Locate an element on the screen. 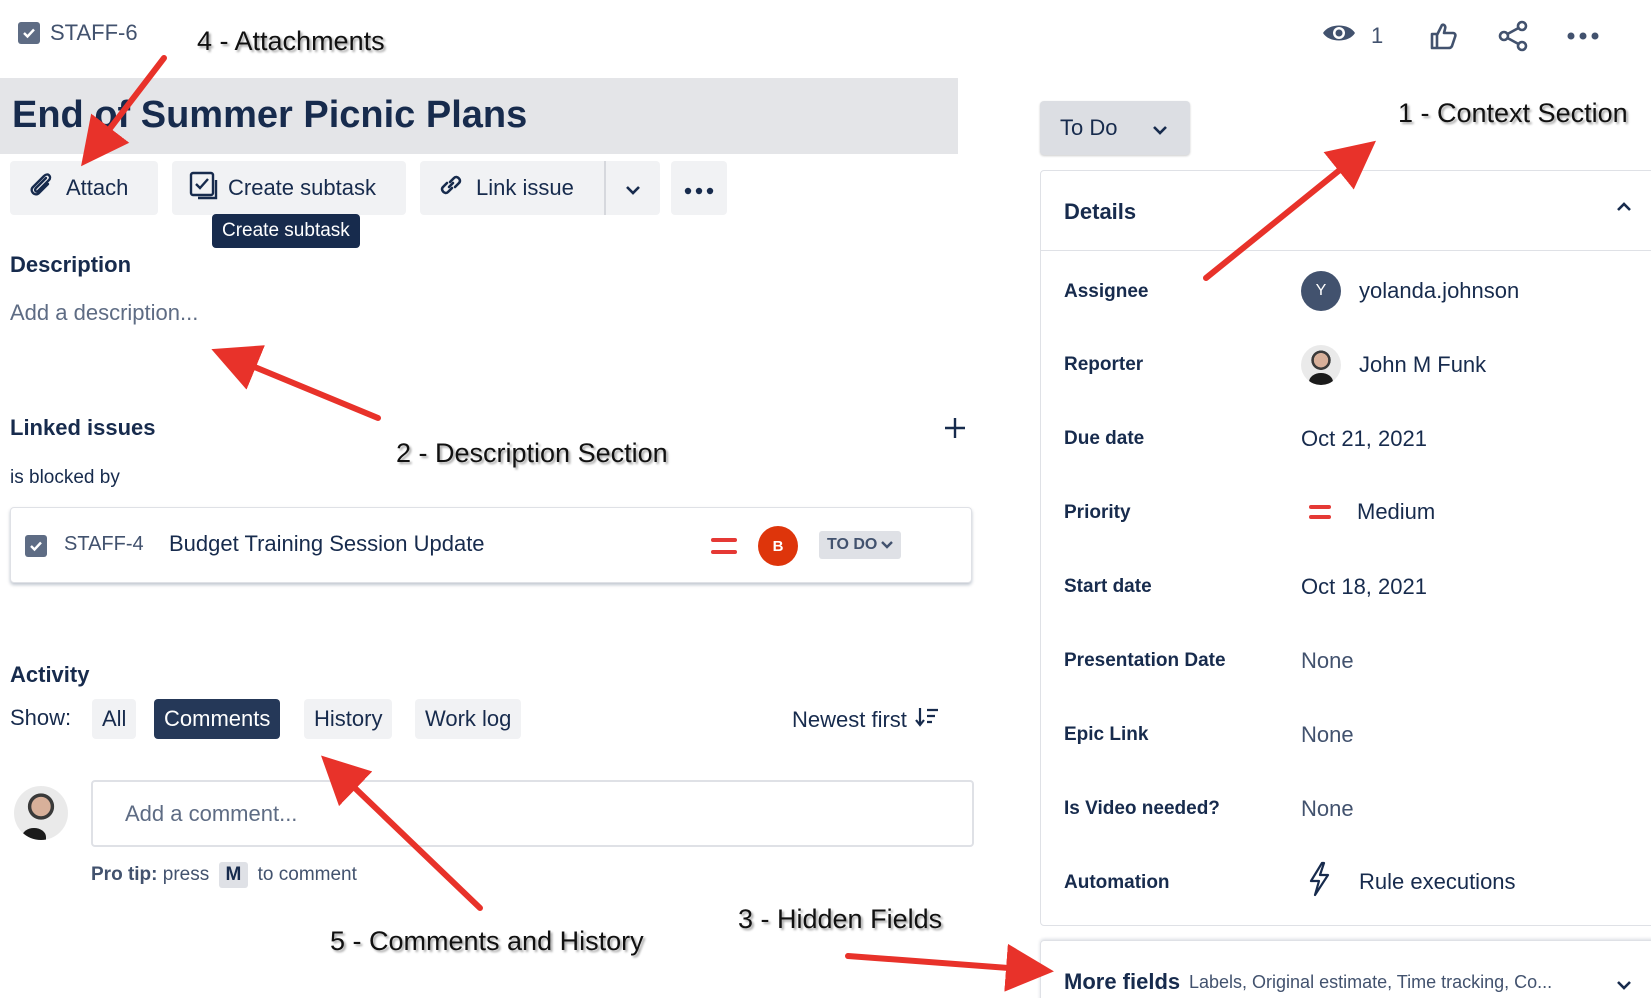  start-date-value: Oct 18, 2021 is located at coordinates (1364, 587).